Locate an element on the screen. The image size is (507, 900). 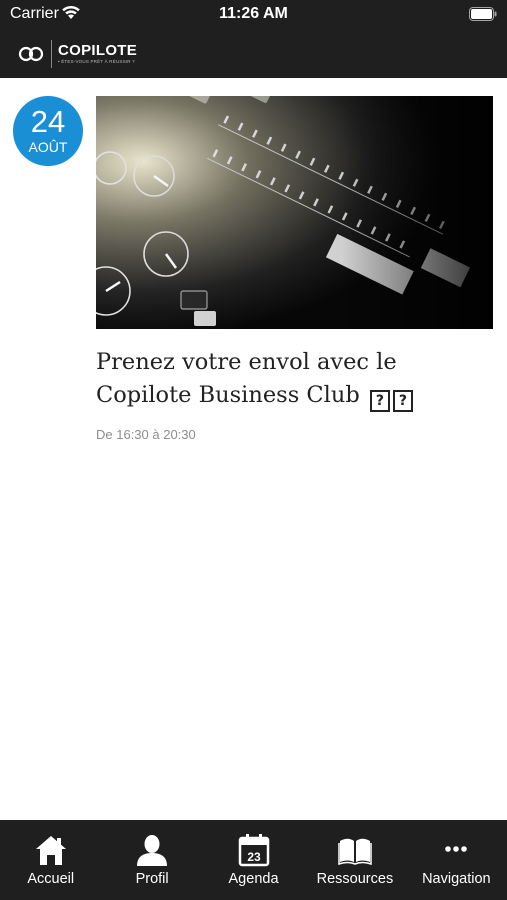
tab-ressources: Ressources is located at coordinates (354, 860).